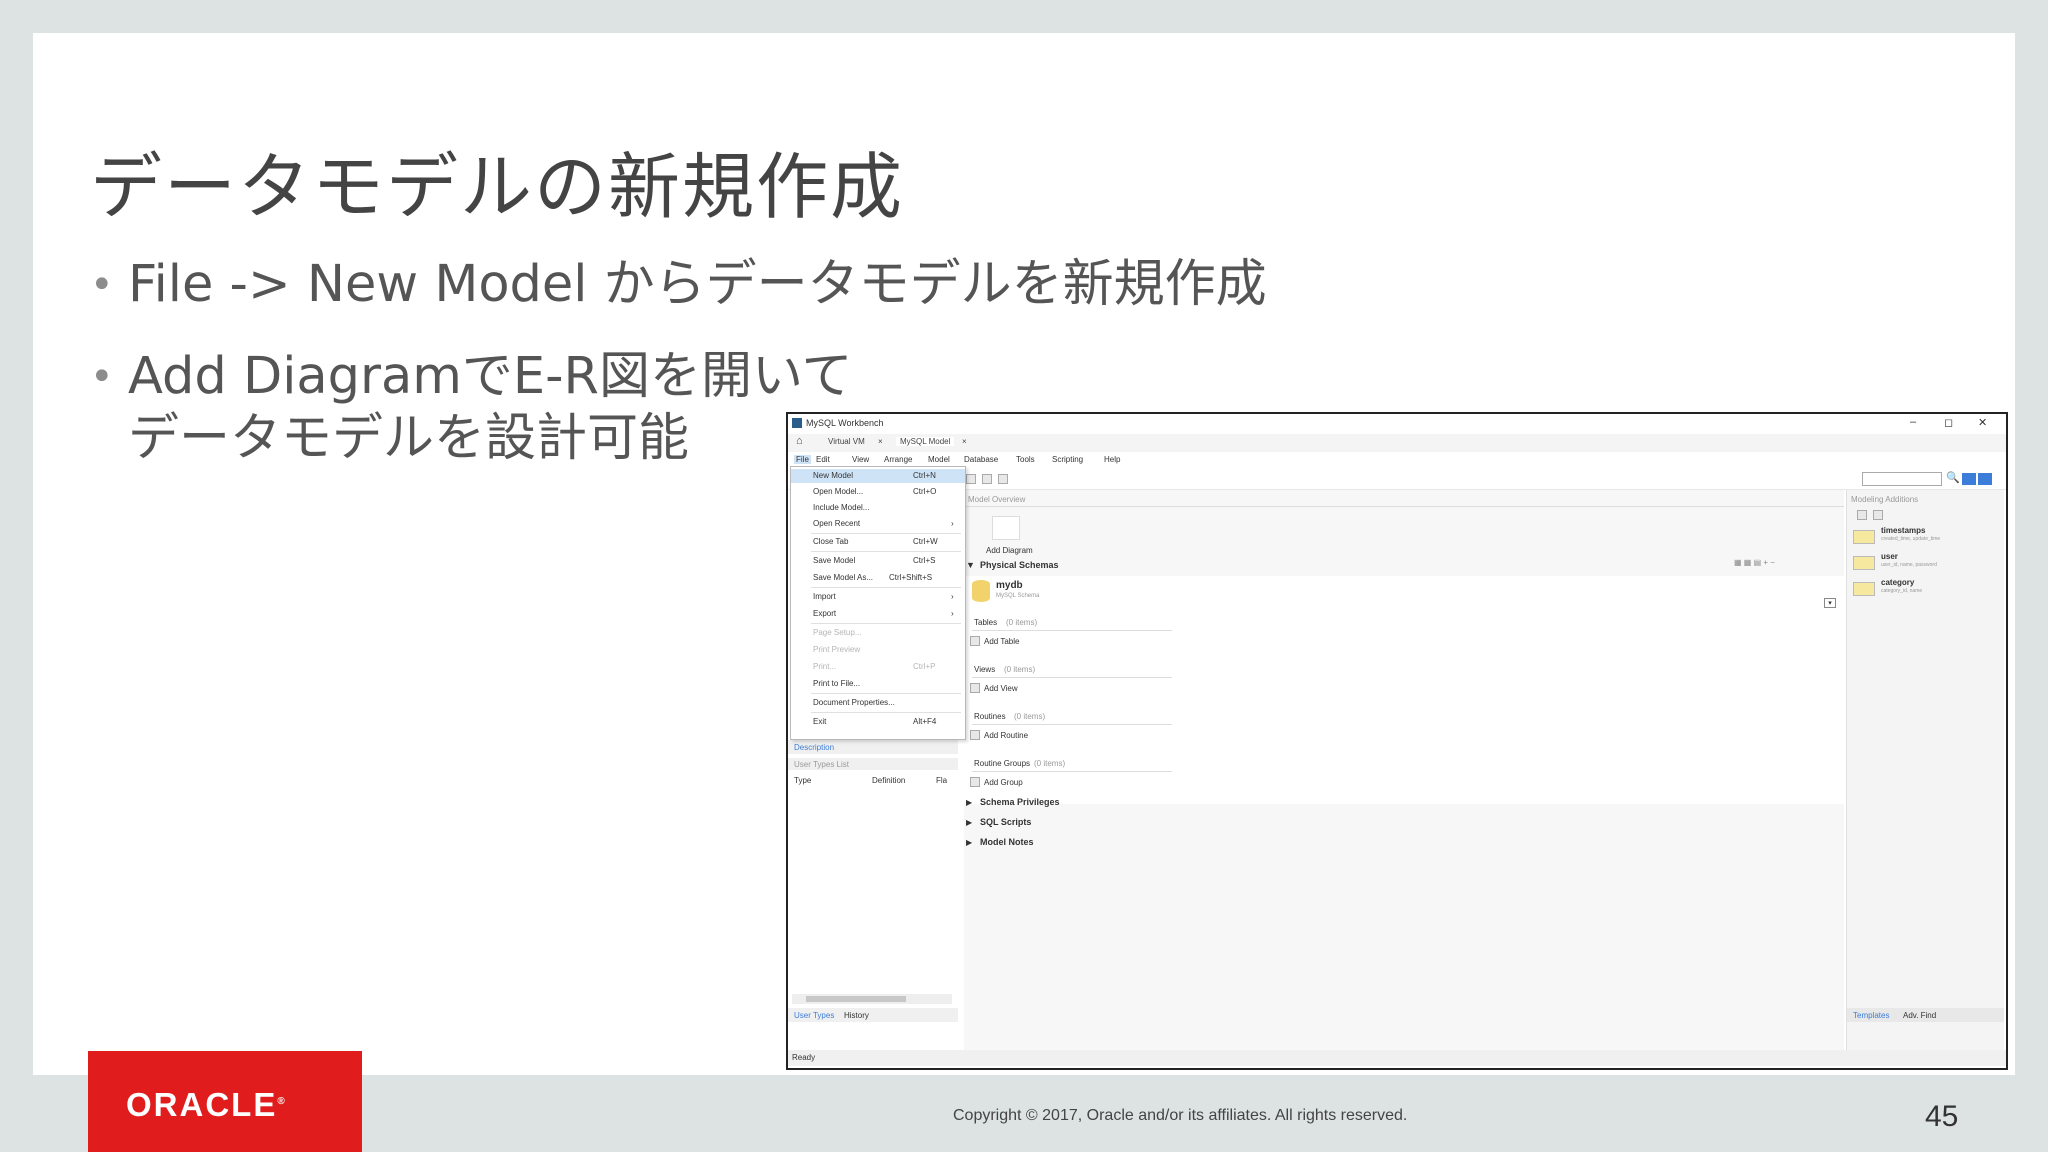 This screenshot has height=1152, width=2048. Describe the element at coordinates (1926, 537) in the screenshot. I see `template-item: timestamps created_time, update_time` at that location.